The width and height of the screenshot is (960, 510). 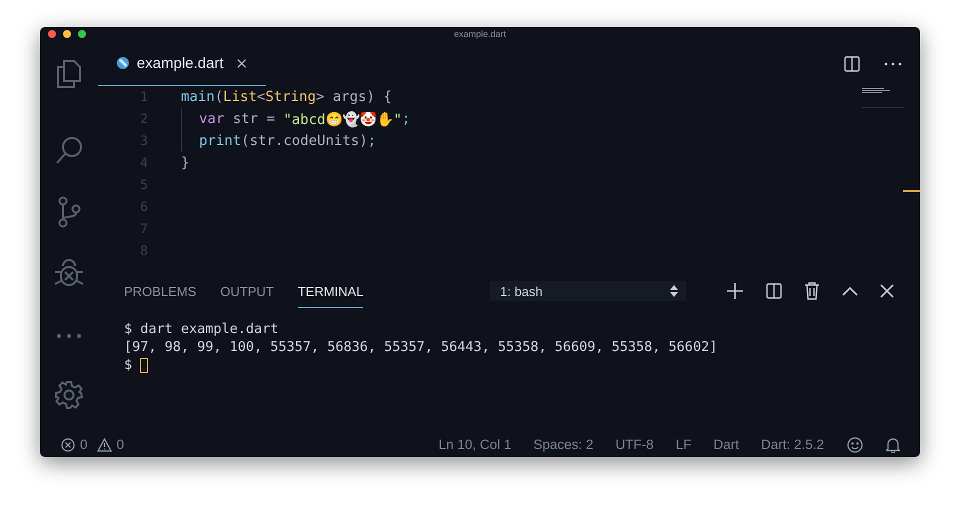 What do you see at coordinates (295, 119) in the screenshot?
I see `code-line: var str = "abcd😁👻🤡✋";` at bounding box center [295, 119].